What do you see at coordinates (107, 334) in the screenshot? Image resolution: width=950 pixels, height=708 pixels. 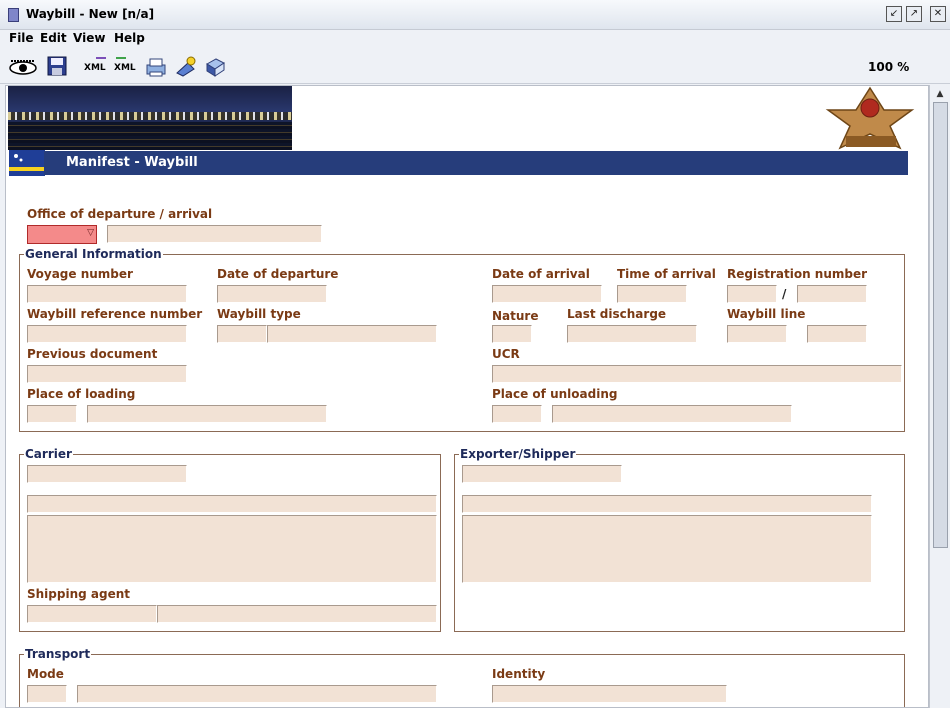 I see `waybill-reference-field` at bounding box center [107, 334].